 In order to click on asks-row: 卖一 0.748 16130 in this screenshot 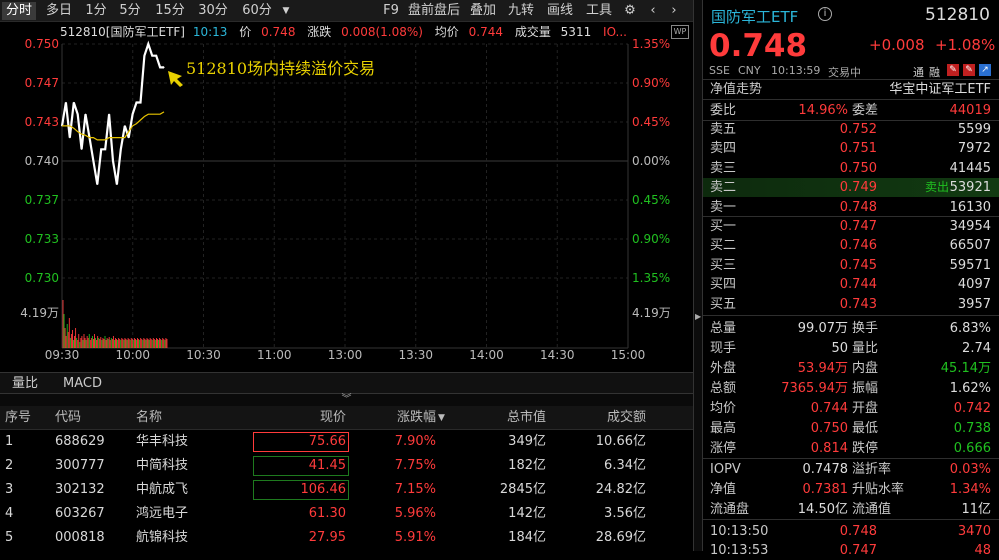, I will do `click(851, 207)`.